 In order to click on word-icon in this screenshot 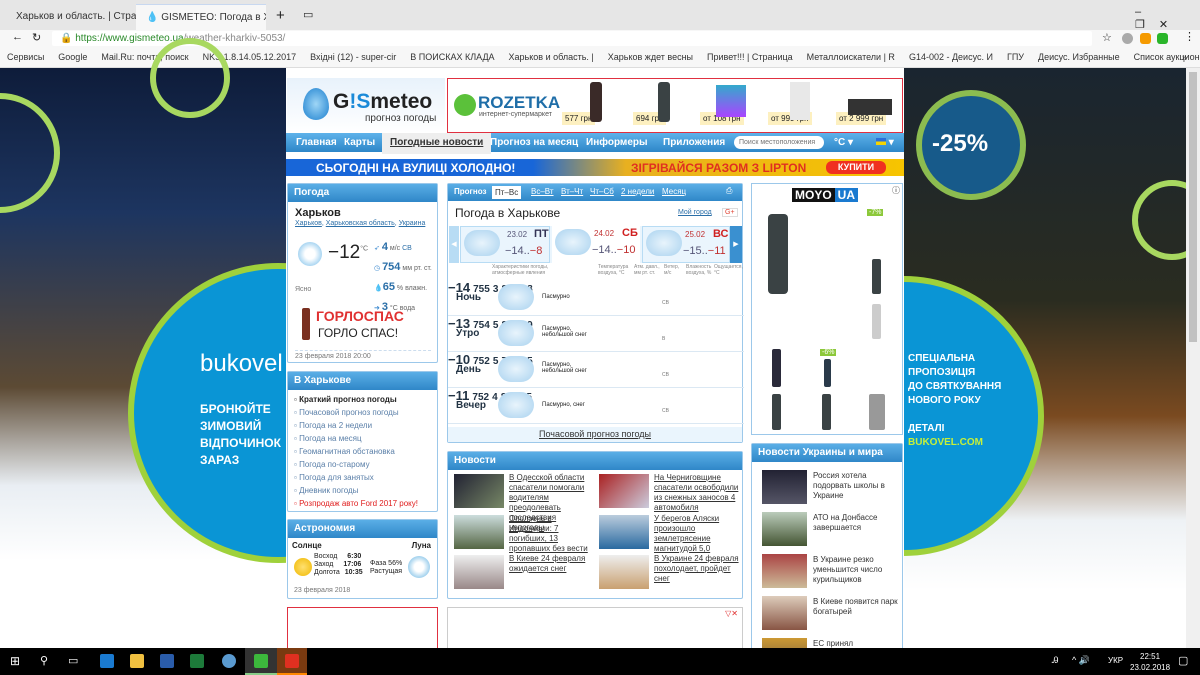, I will do `click(167, 661)`.